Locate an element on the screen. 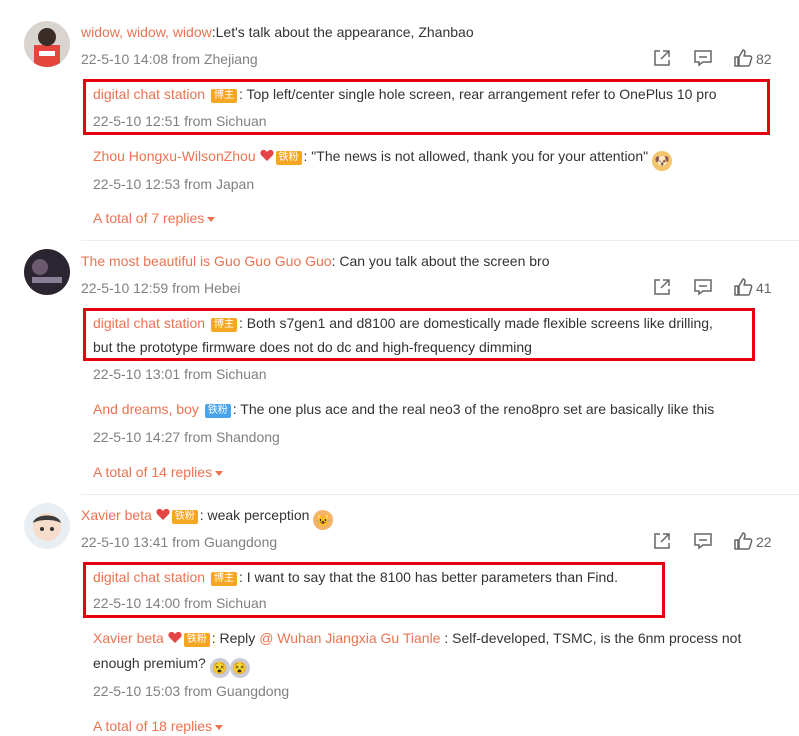 The height and width of the screenshot is (736, 799). comment-meta: 22-5-10 13:41 from Guangdong is located at coordinates (179, 542).